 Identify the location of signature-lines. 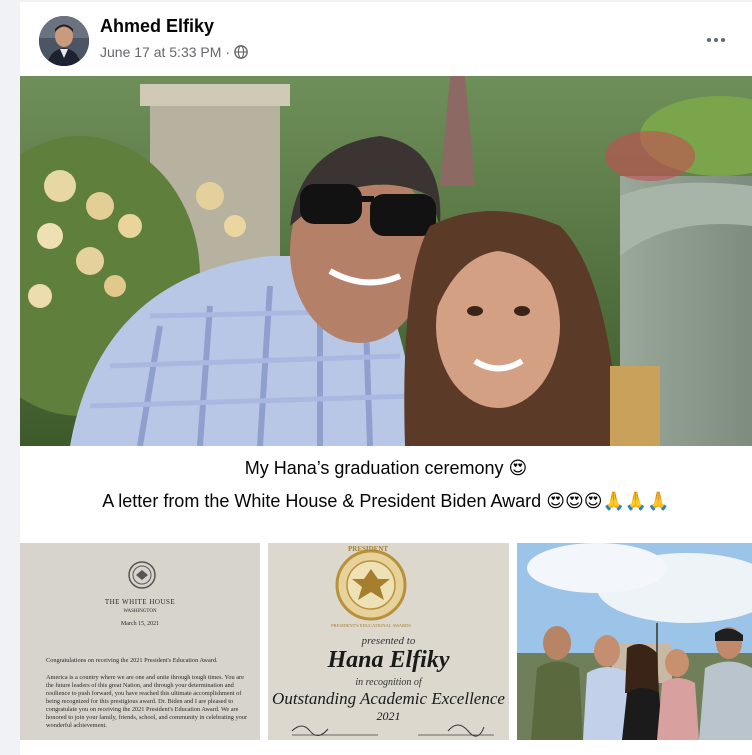
(392, 730).